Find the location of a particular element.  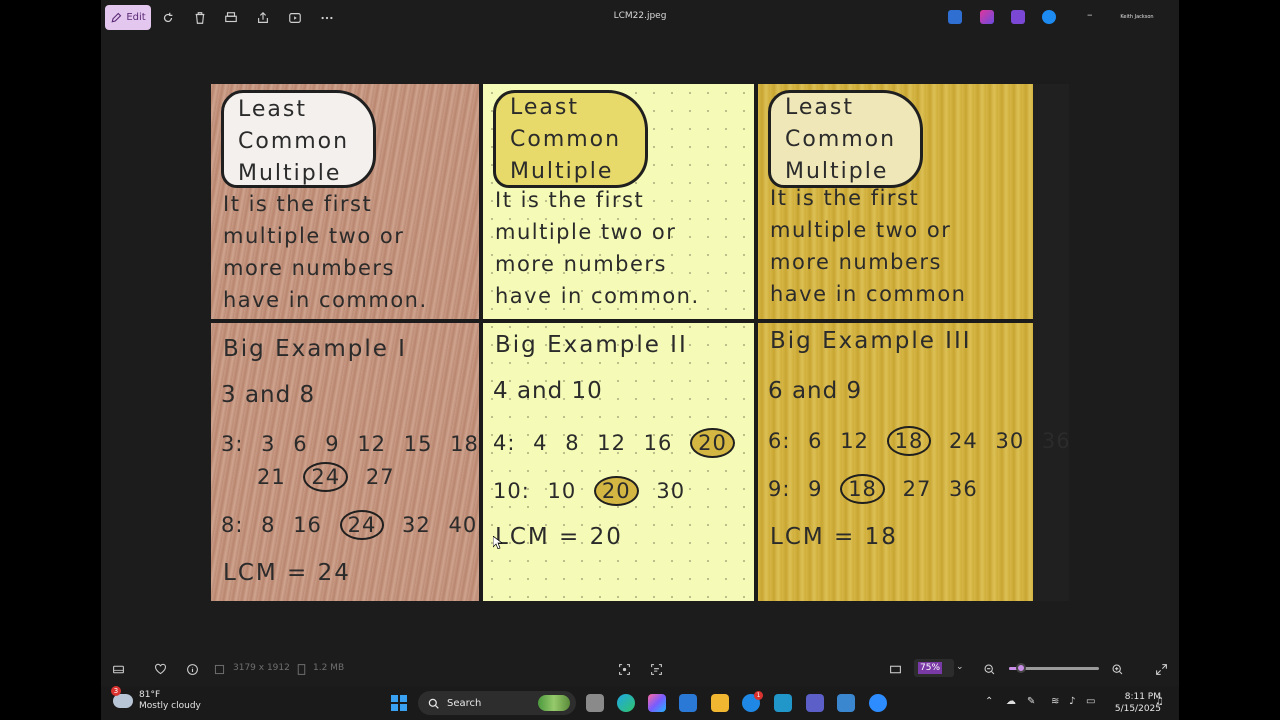

zoom-app-icon is located at coordinates (878, 703).